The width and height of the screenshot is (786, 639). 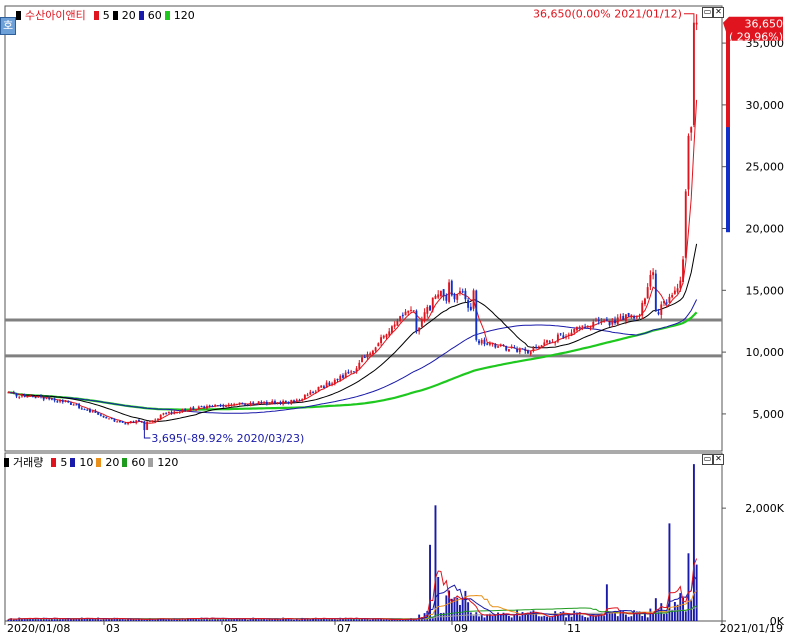 What do you see at coordinates (765, 290) in the screenshot?
I see `price-y-tick-label: 15,000` at bounding box center [765, 290].